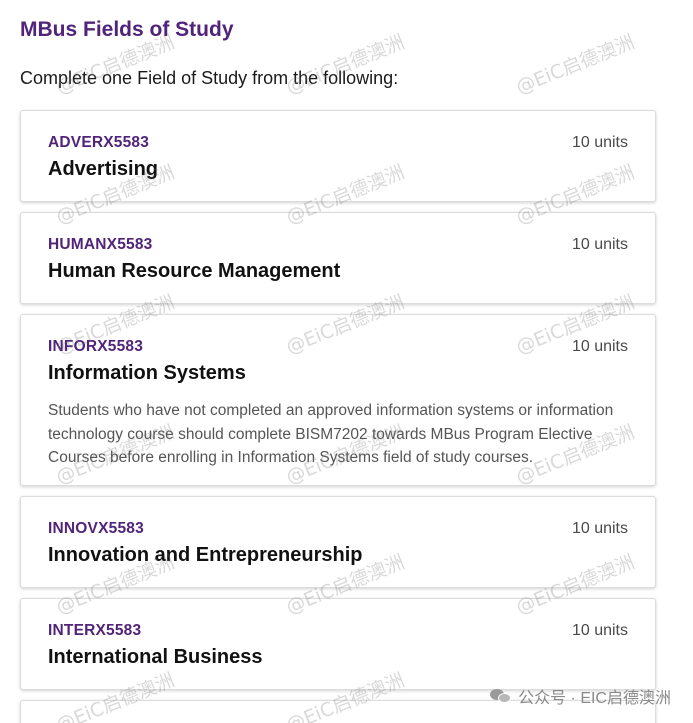  What do you see at coordinates (127, 29) in the screenshot?
I see `page-title: MBus Fields of Study` at bounding box center [127, 29].